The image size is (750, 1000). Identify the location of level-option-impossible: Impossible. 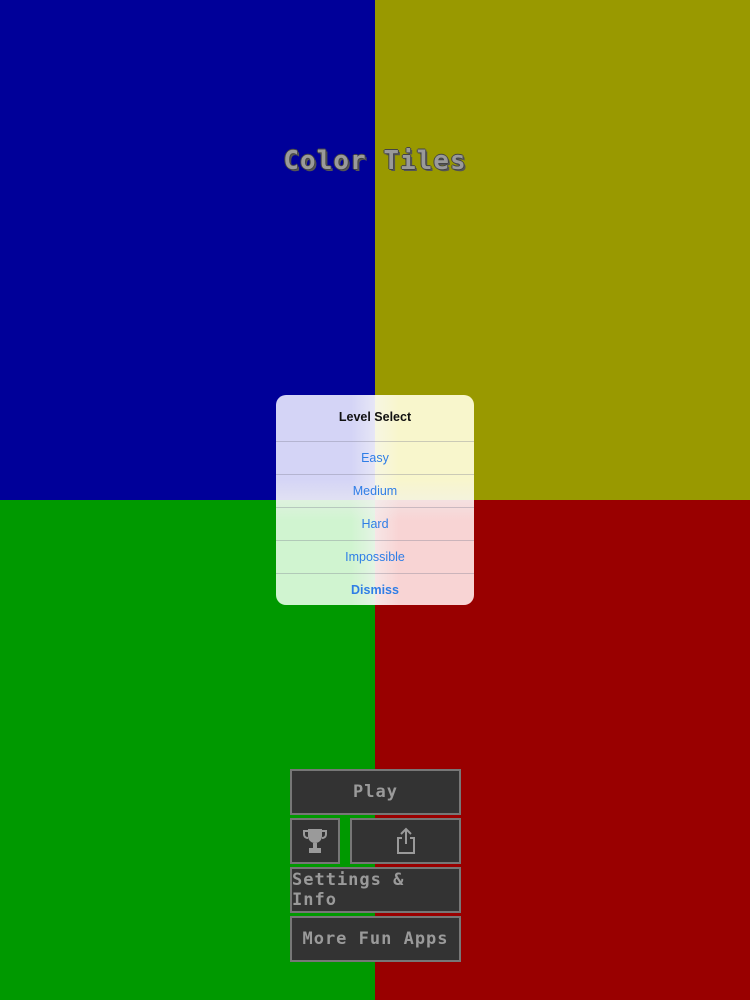
(375, 556).